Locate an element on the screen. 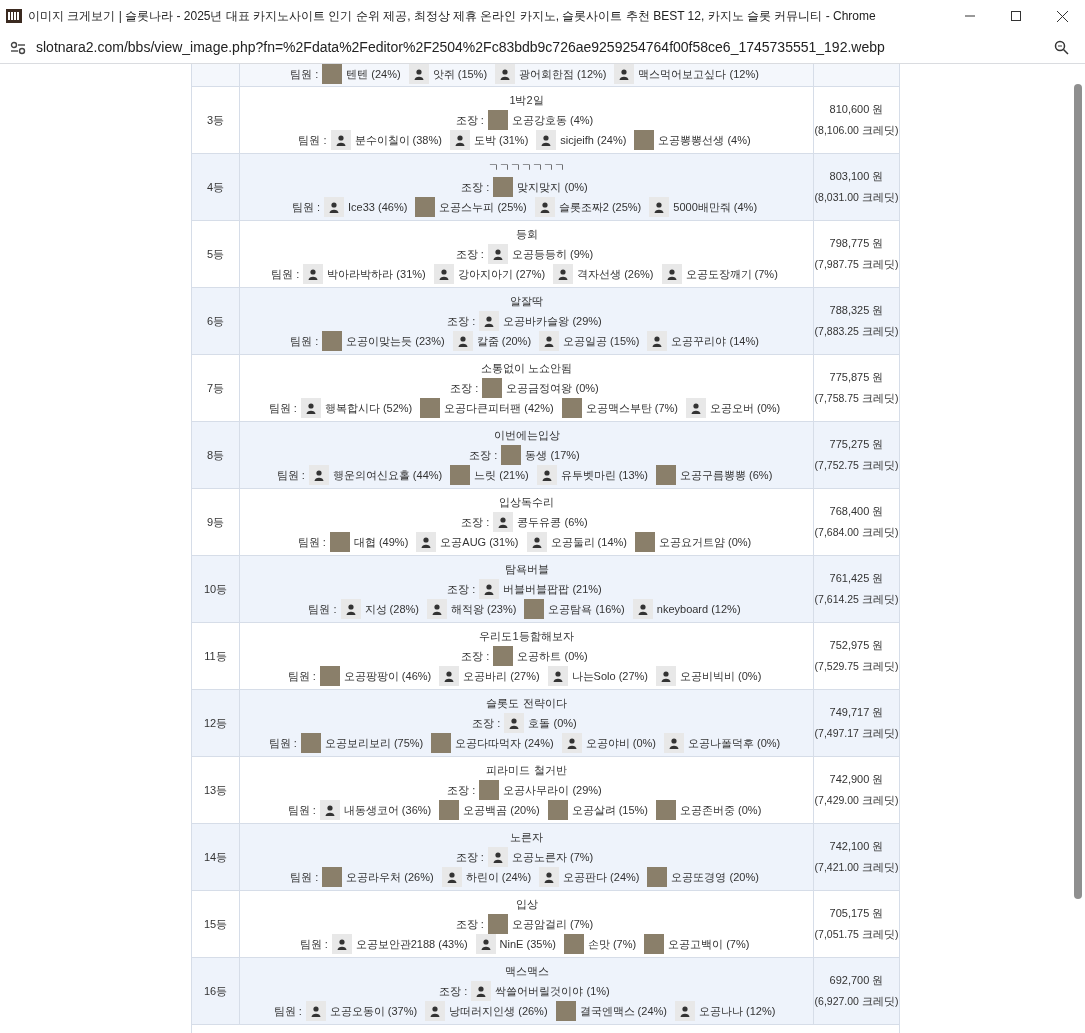  member-name: 오공하트 (0%) is located at coordinates (552, 656).